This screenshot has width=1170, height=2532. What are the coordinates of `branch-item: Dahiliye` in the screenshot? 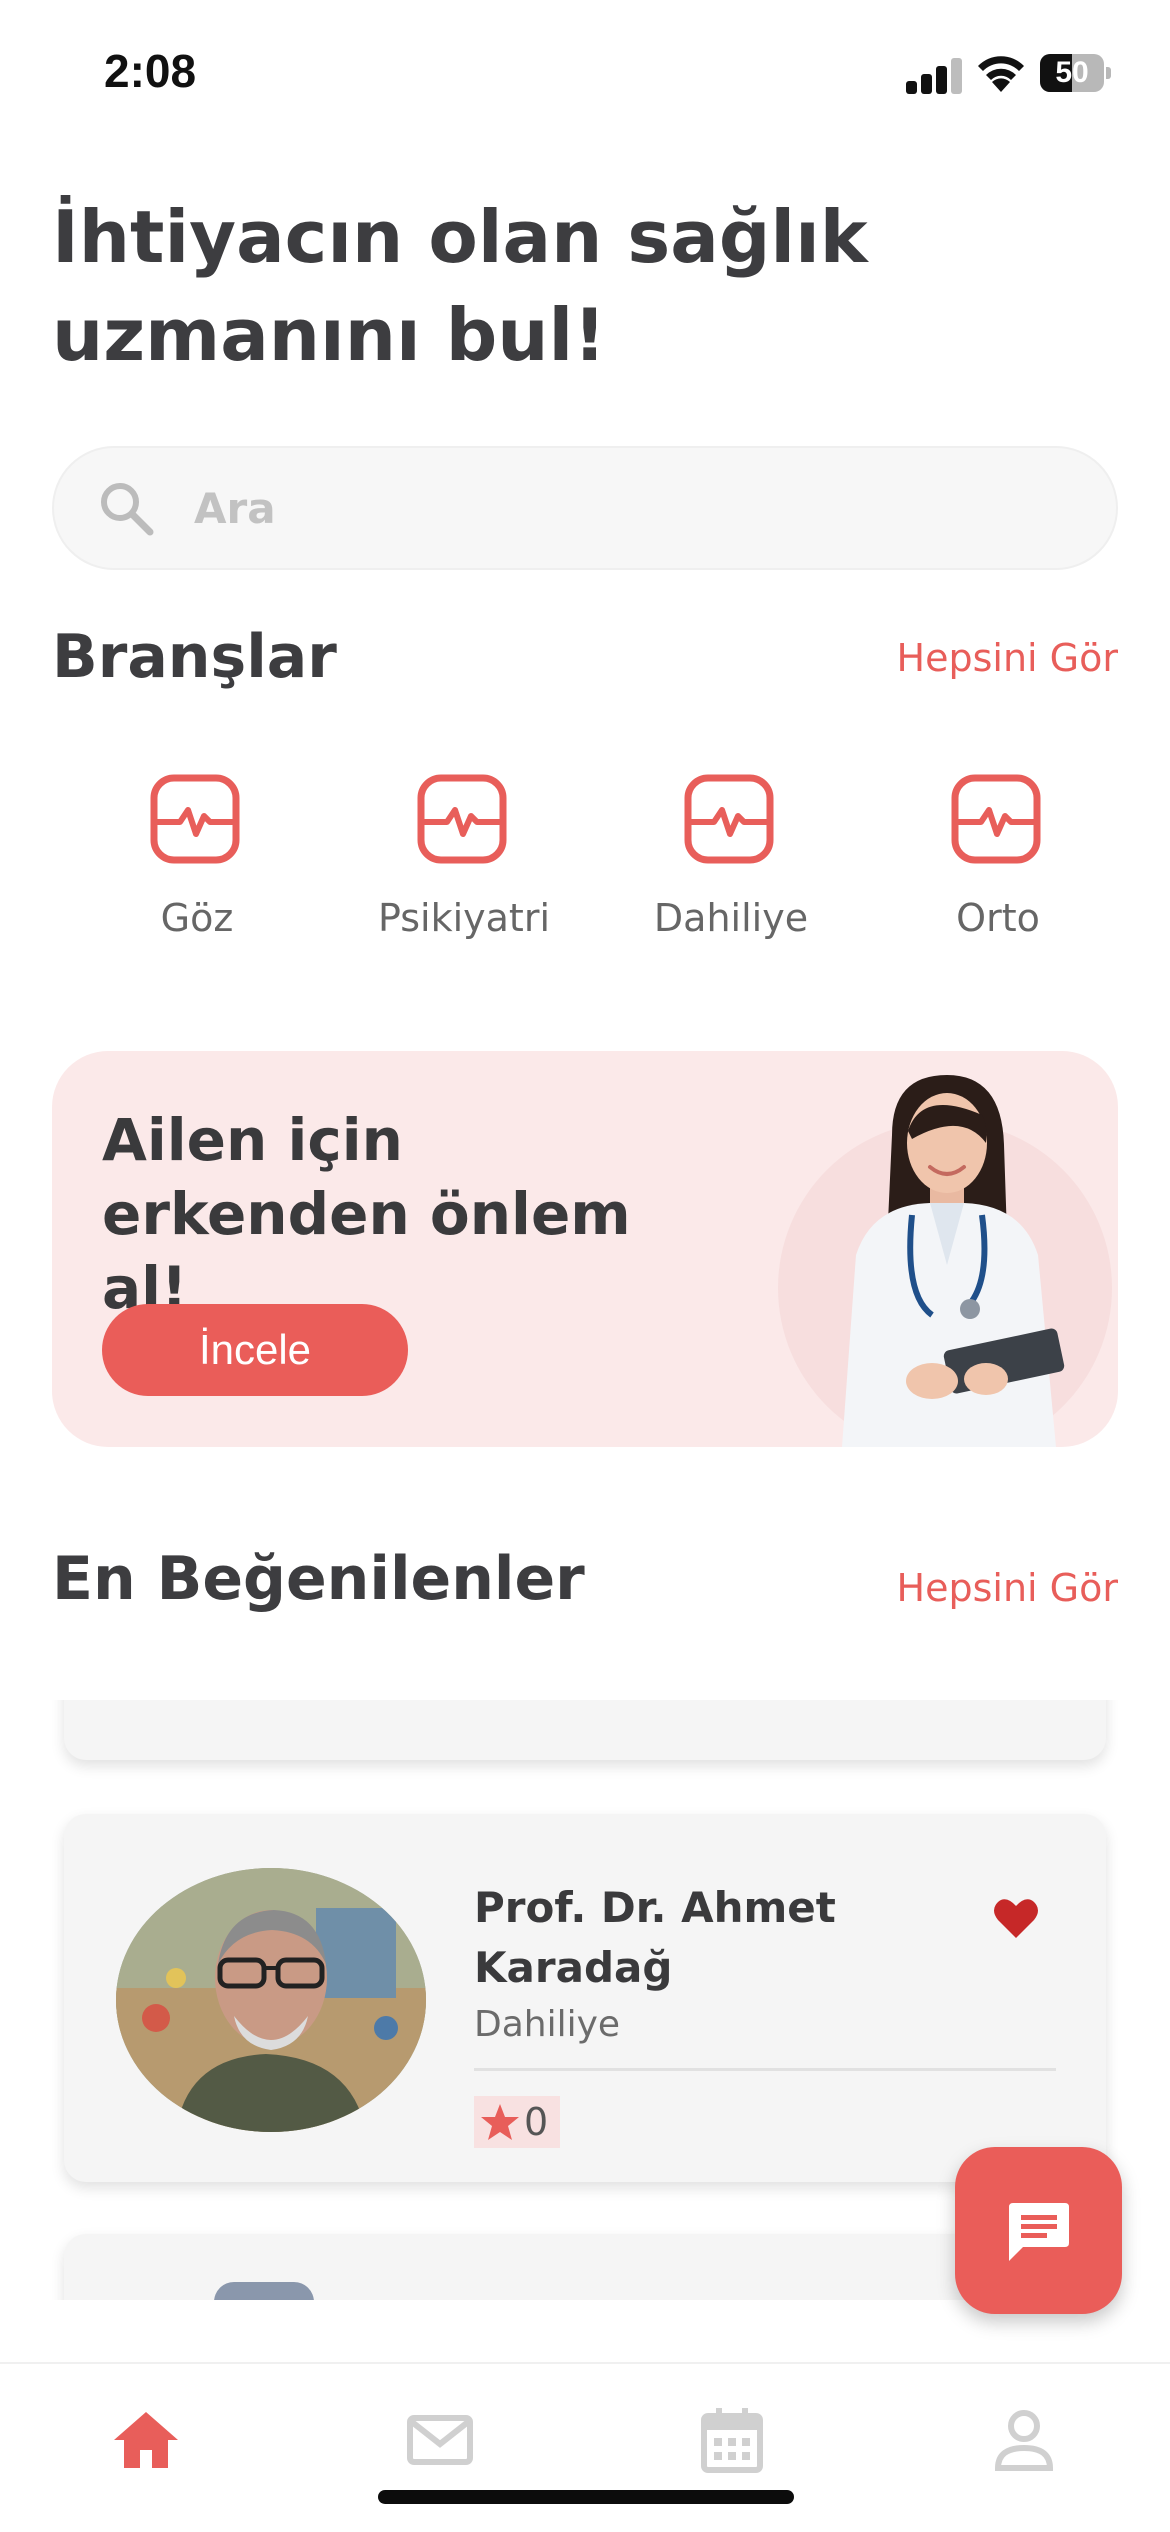 It's located at (731, 860).